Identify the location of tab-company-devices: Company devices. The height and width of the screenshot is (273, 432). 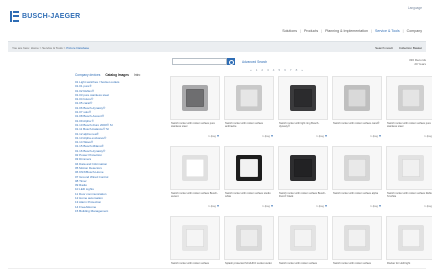
(87, 75).